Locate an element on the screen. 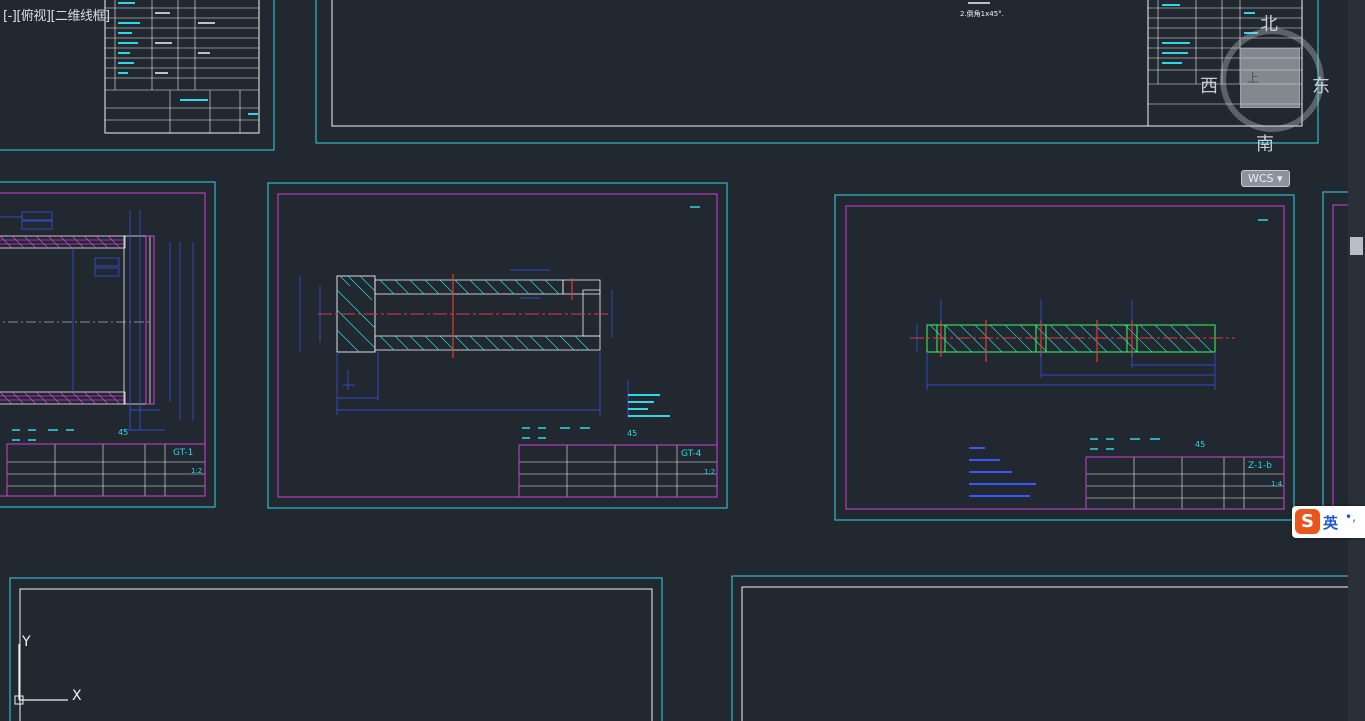 The image size is (1365, 721). ime-punctuation-indicator: •, is located at coordinates (1350, 517).